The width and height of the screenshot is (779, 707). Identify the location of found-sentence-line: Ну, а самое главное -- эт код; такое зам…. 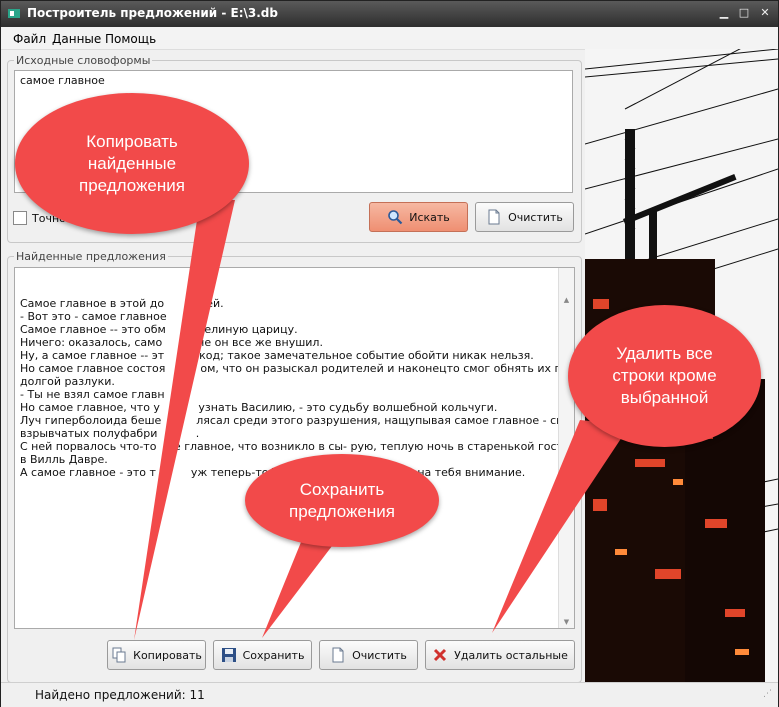
(288, 355).